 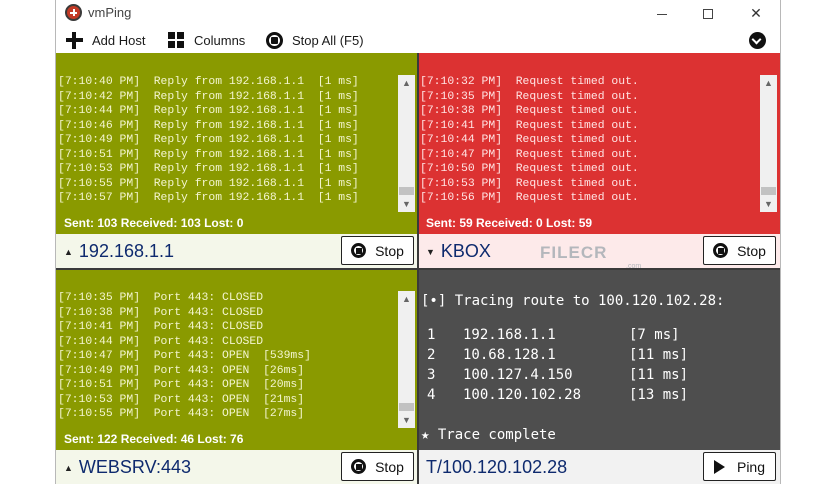 What do you see at coordinates (154, 223) in the screenshot?
I see `ping-statistics: Sent: 103 Received: 103 Lost: 0` at bounding box center [154, 223].